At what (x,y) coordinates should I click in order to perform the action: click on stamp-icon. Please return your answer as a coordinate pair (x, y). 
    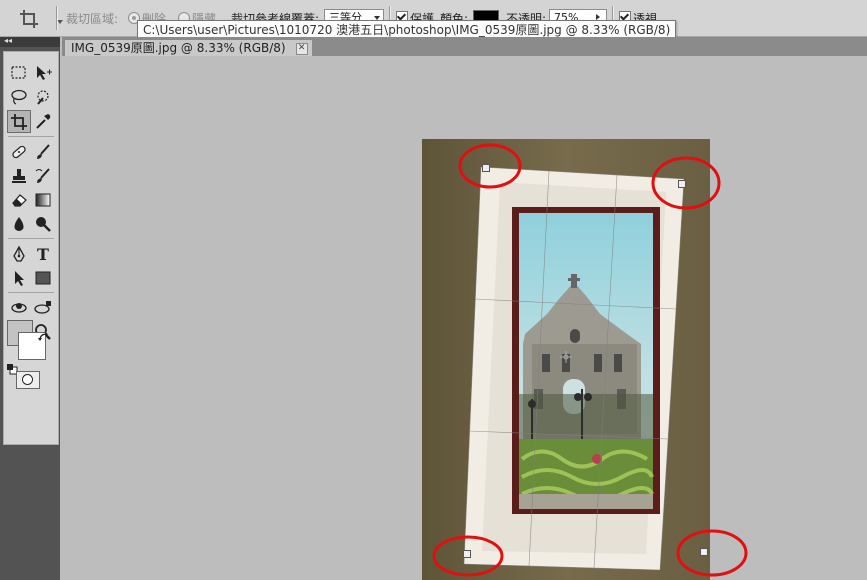
    Looking at the image, I should click on (19, 176).